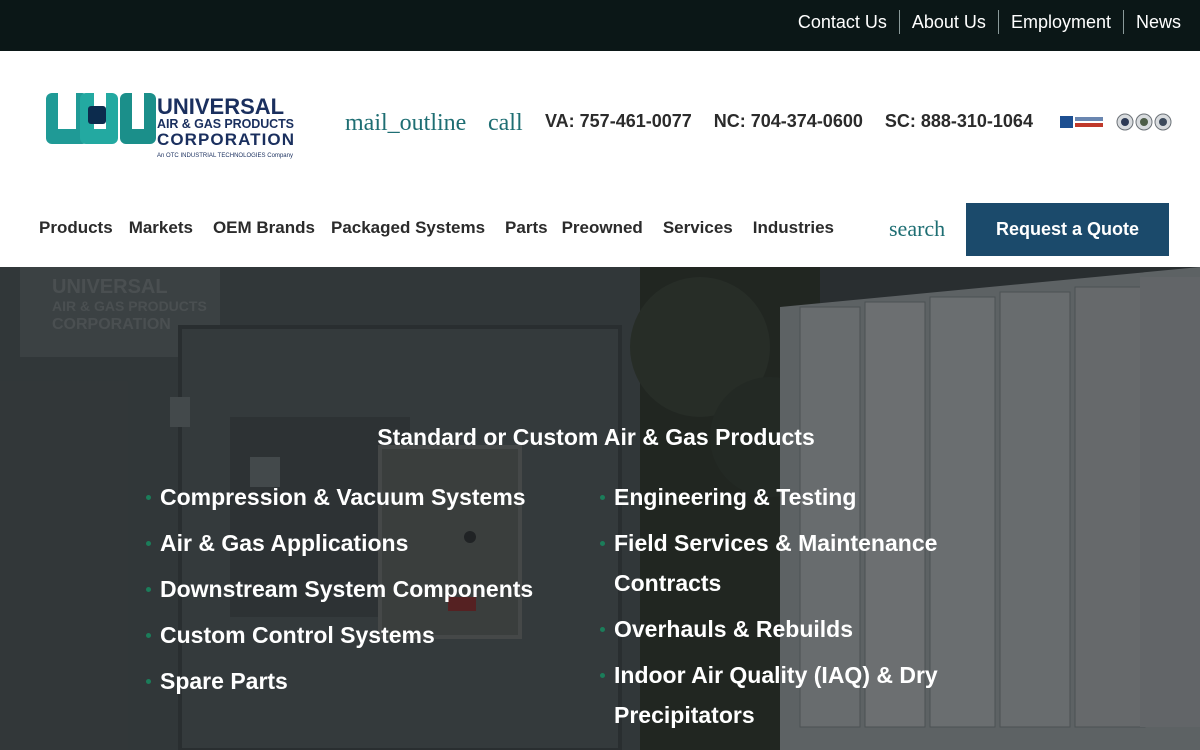  I want to click on logo-tagline: An OTC INDUSTRIAL TECHNOLOGIES Company, so click(225, 156).